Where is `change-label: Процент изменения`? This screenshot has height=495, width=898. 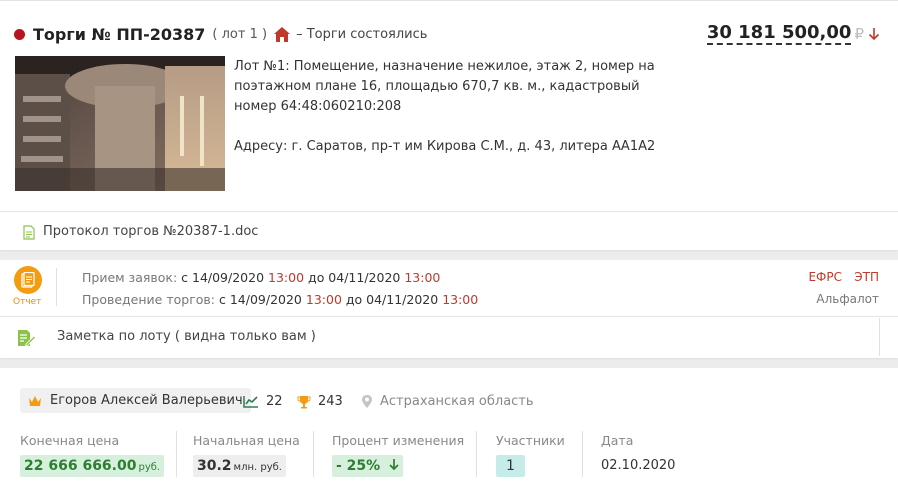 change-label: Процент изменения is located at coordinates (398, 440).